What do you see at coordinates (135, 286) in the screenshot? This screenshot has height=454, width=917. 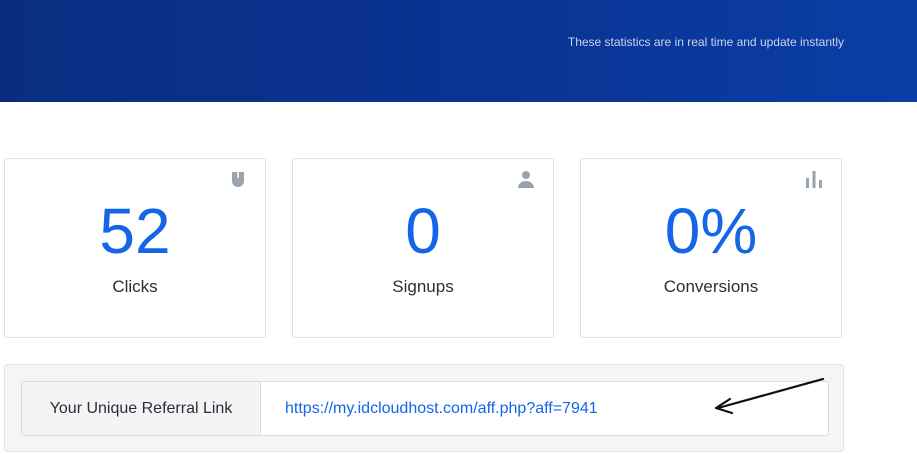 I see `clicks-label: Clicks` at bounding box center [135, 286].